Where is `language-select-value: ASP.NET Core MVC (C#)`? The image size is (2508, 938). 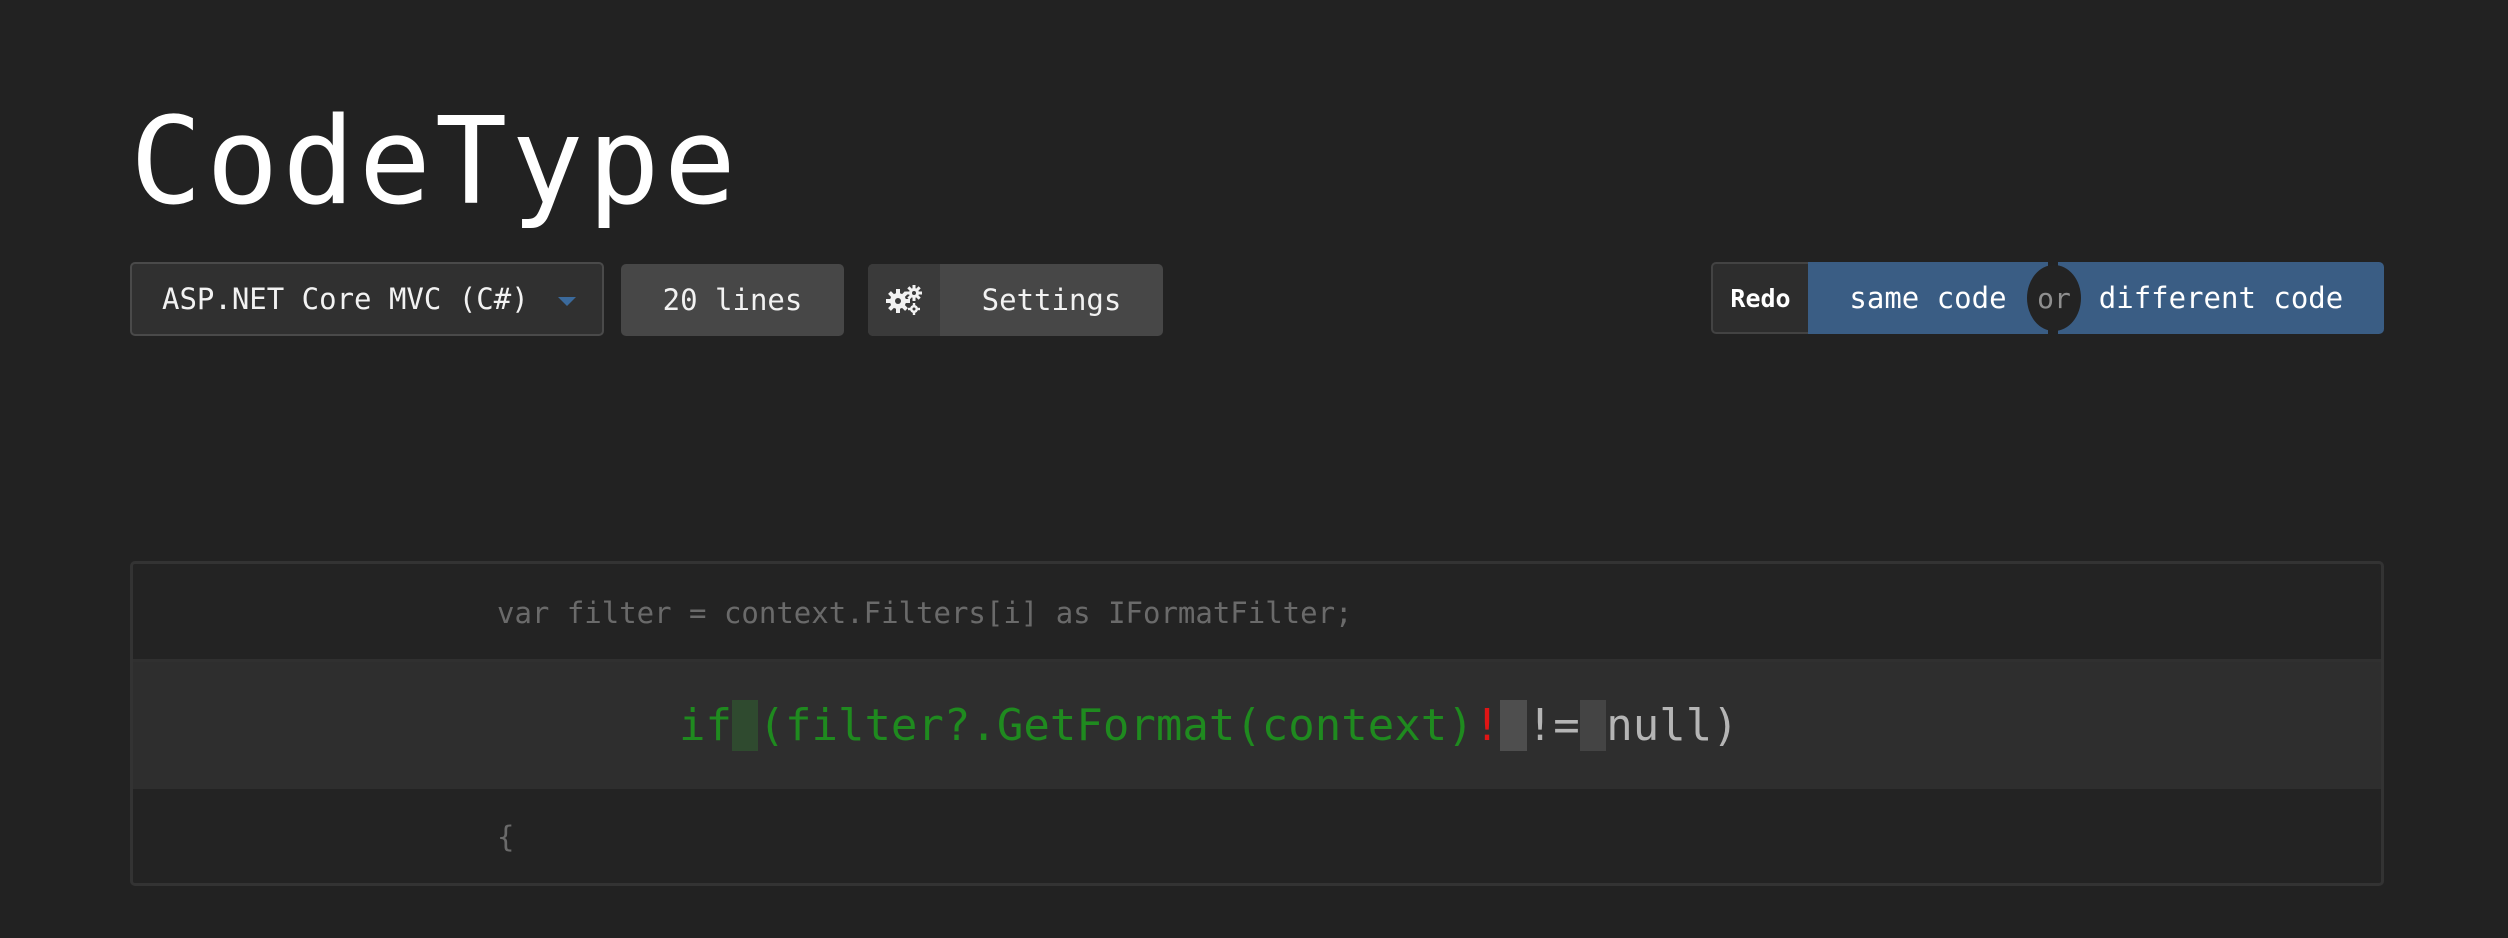
language-select-value: ASP.NET Core MVC (C#) is located at coordinates (345, 299).